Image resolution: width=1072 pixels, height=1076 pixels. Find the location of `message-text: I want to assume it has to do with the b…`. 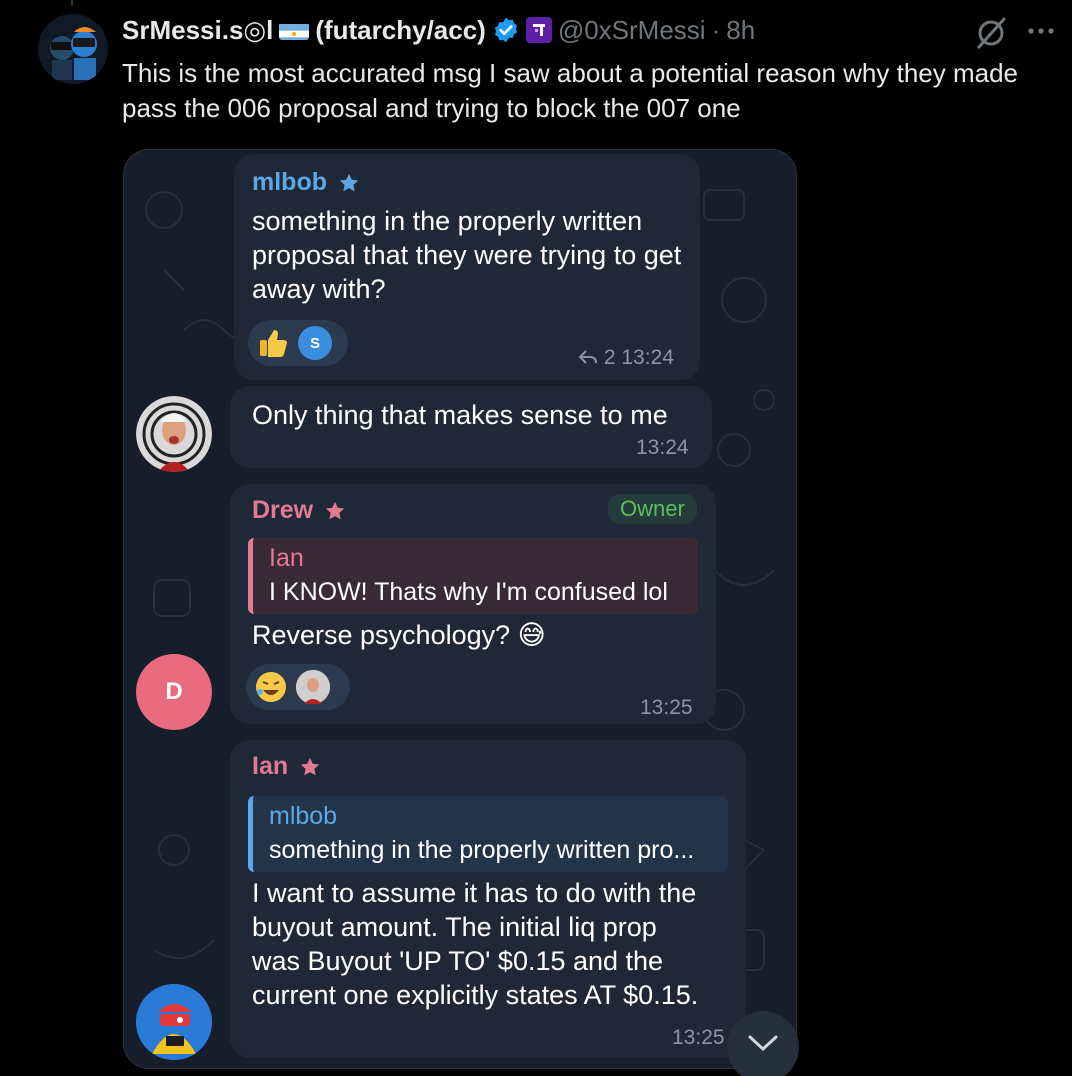

message-text: I want to assume it has to do with the b… is located at coordinates (475, 944).